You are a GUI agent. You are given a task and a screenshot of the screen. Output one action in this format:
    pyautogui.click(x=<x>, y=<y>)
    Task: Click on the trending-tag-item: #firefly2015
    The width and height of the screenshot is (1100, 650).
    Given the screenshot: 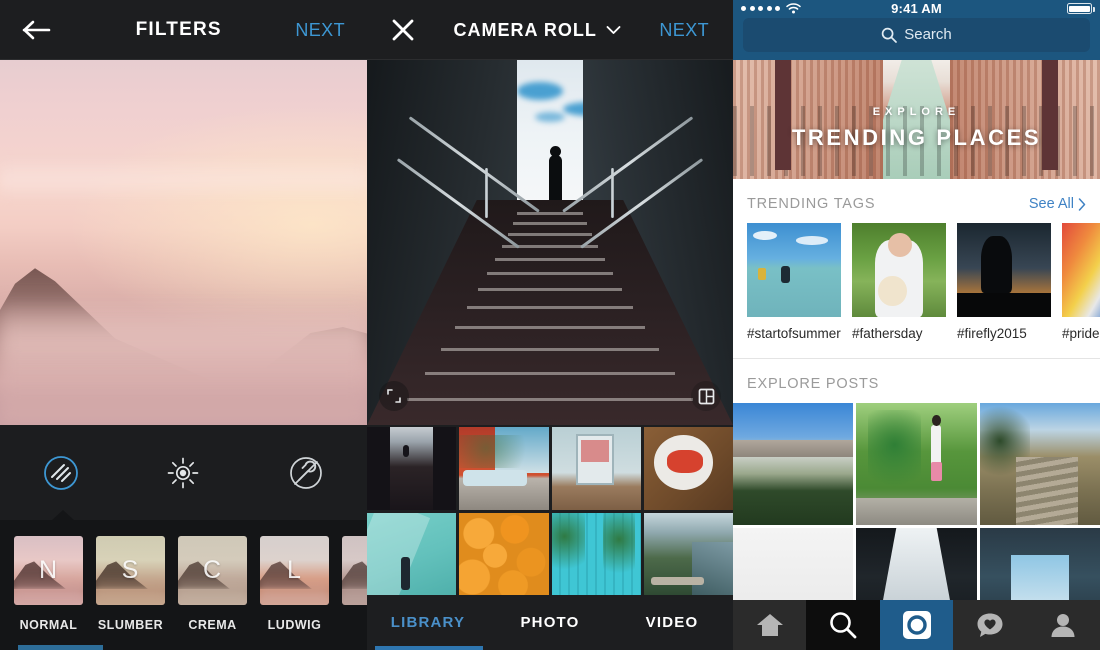 What is the action you would take?
    pyautogui.click(x=1004, y=282)
    